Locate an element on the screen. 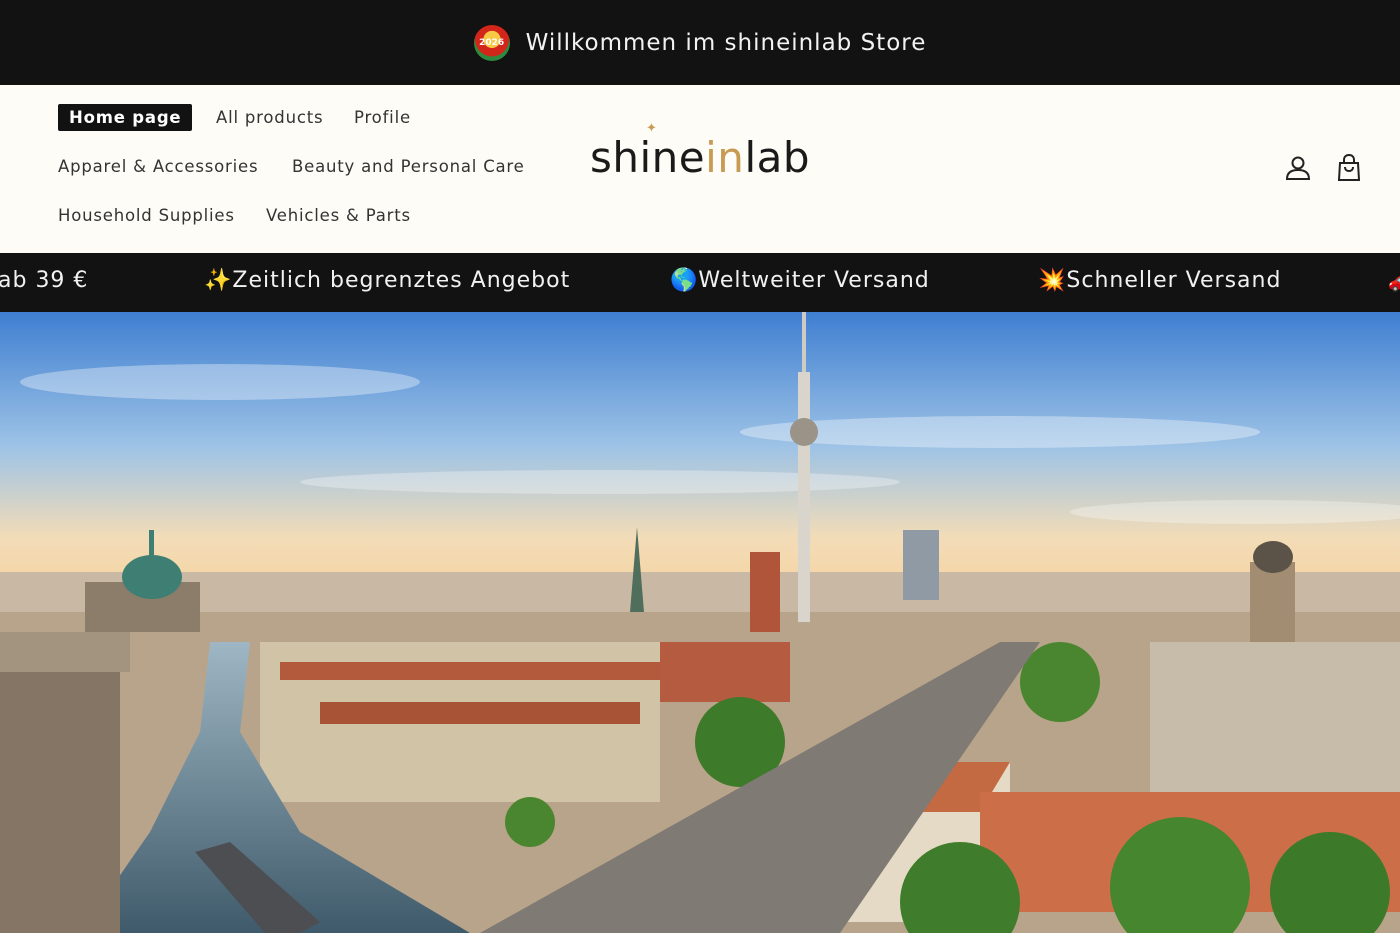  marquee-item-worldwide-shipping: 🌎Weltweiter Versand is located at coordinates (800, 280).